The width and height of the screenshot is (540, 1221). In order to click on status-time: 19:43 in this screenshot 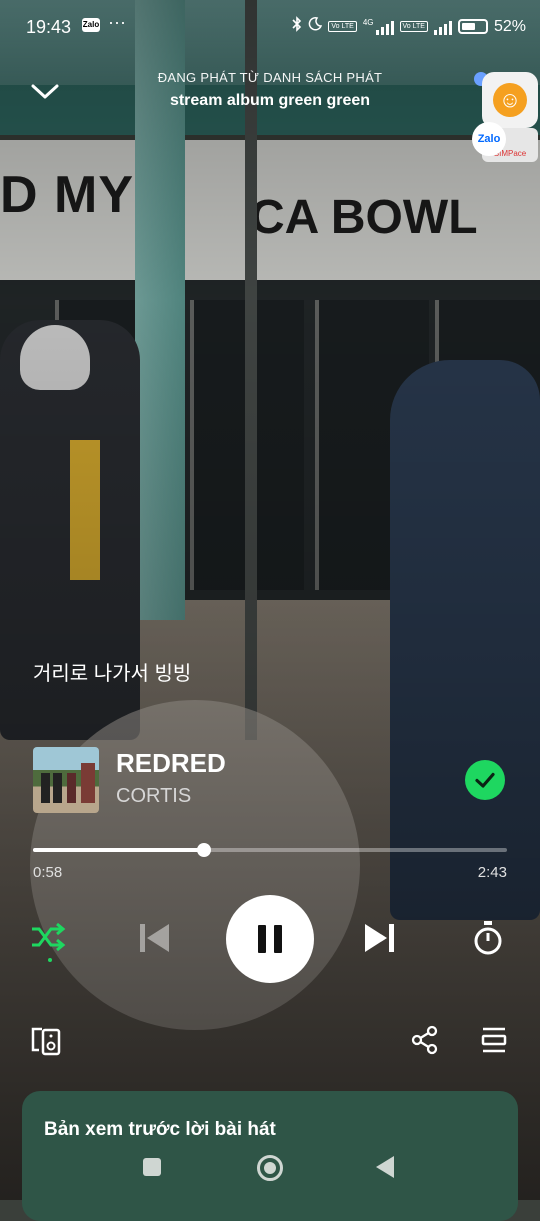, I will do `click(49, 27)`.